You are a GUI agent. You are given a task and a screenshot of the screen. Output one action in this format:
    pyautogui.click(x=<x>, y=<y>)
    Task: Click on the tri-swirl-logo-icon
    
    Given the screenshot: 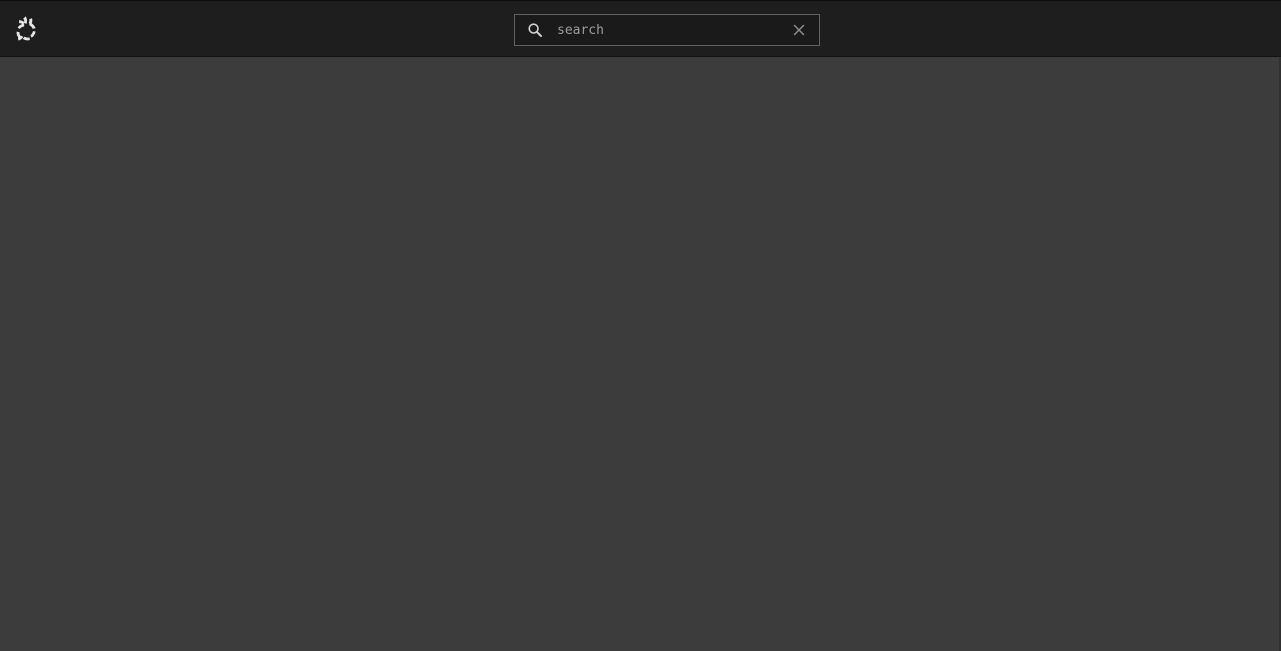 What is the action you would take?
    pyautogui.click(x=26, y=29)
    